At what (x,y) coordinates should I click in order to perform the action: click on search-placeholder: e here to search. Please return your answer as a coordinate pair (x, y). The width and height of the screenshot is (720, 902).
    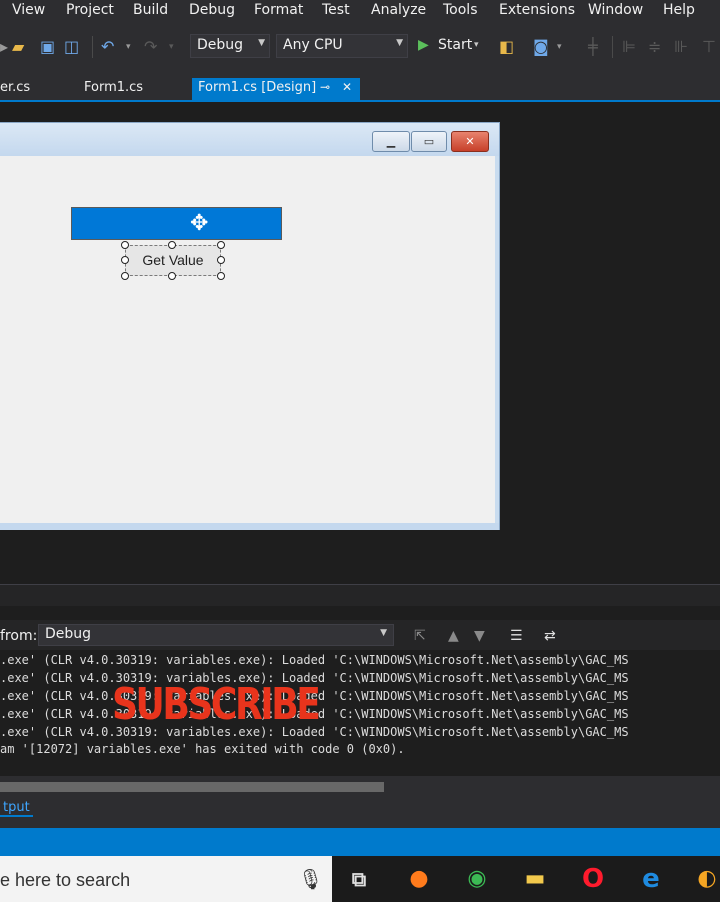
    Looking at the image, I should click on (65, 880).